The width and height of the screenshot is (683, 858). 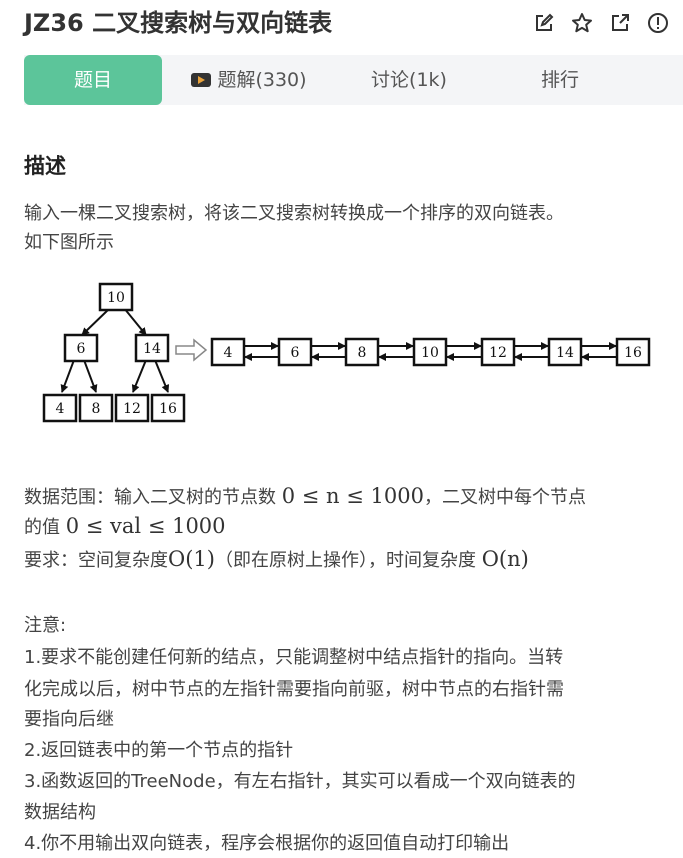 I want to click on tab-problem-label: 题目, so click(x=92, y=80).